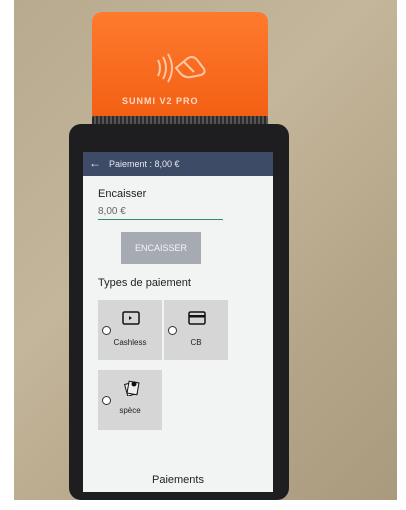 Image resolution: width=406 pixels, height=510 pixels. Describe the element at coordinates (197, 318) in the screenshot. I see `credit-card-icon` at that location.